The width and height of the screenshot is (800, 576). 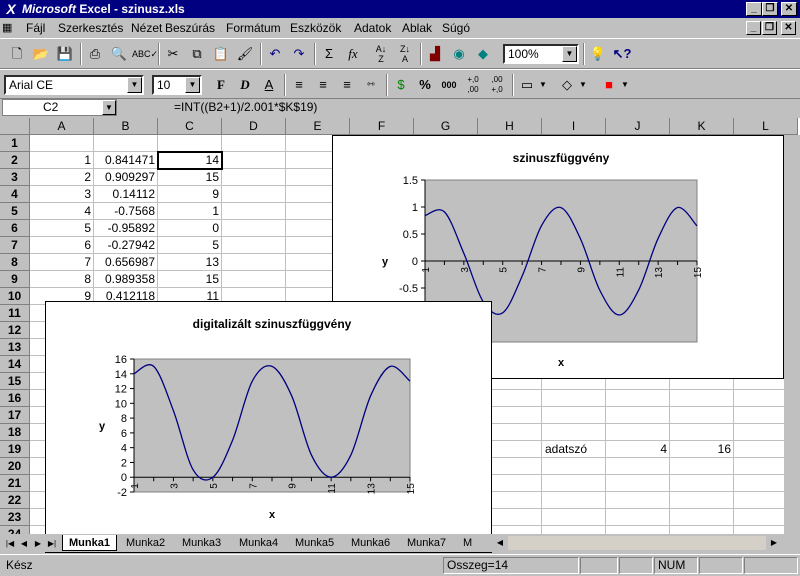 What do you see at coordinates (372, 28) in the screenshot?
I see `menu-data: Adatok` at bounding box center [372, 28].